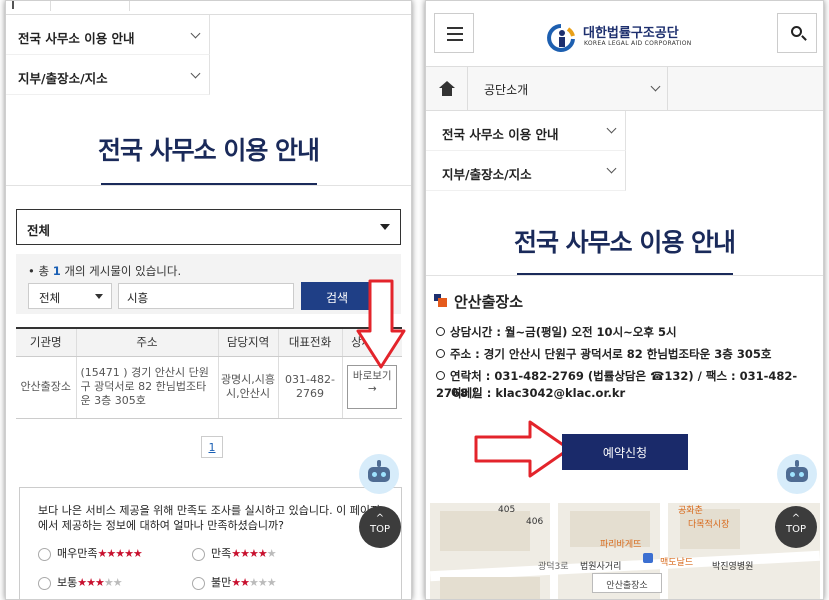  I want to click on table-header-row: 기관명 주소 담당지역 대표전화 상세안내, so click(209, 342).